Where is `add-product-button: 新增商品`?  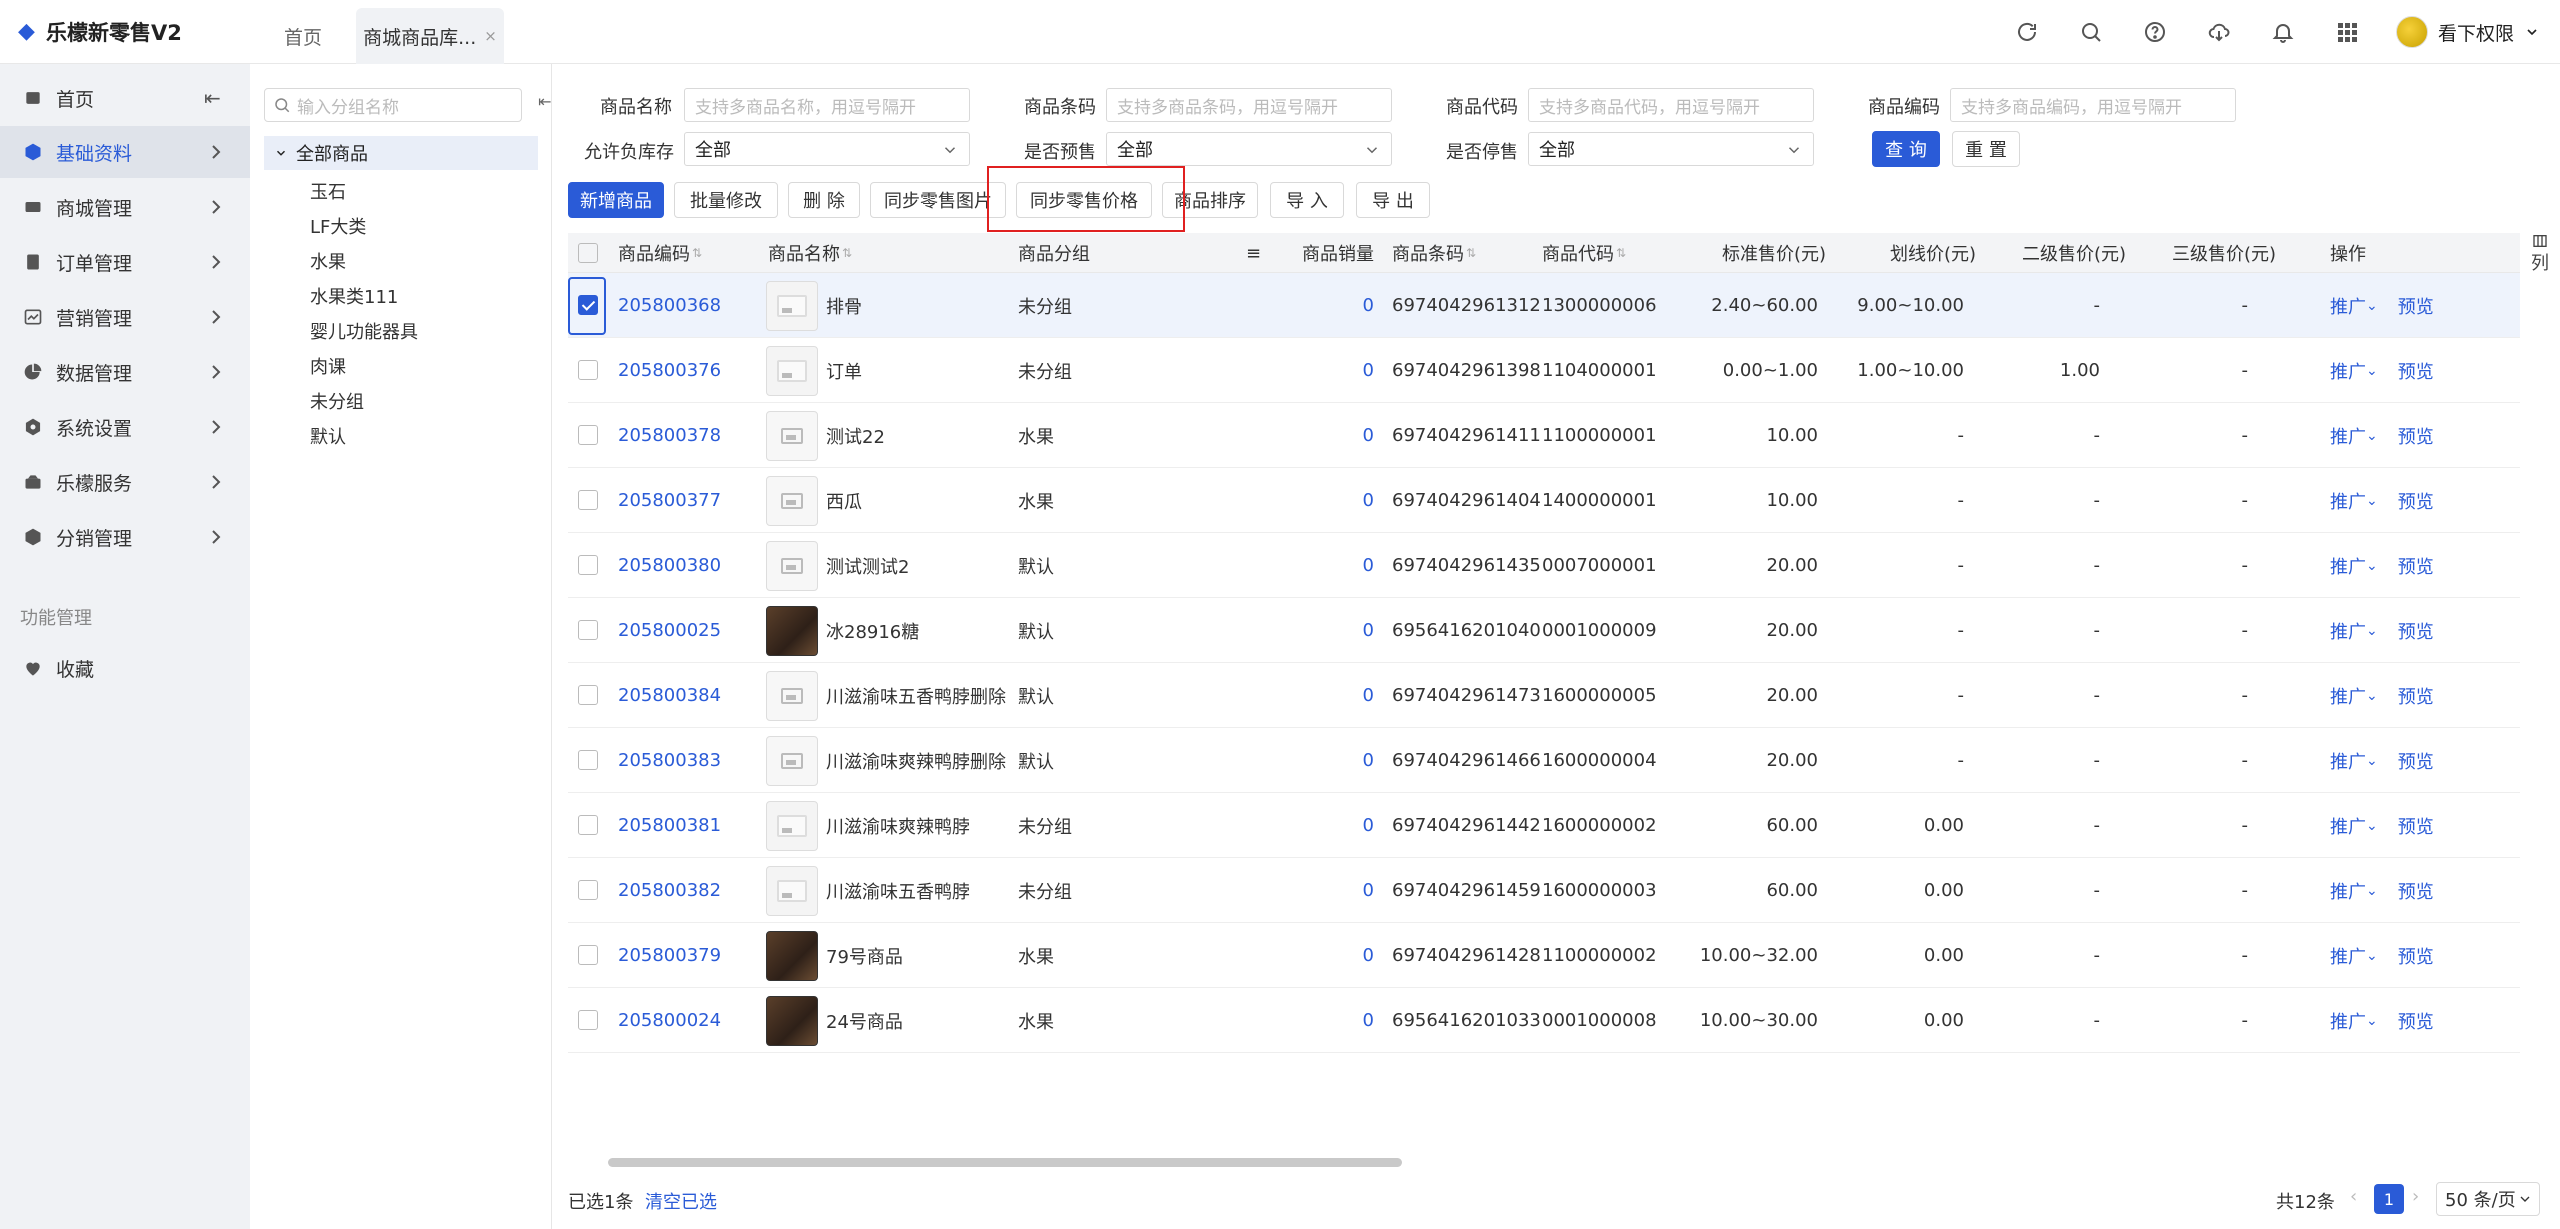
add-product-button: 新增商品 is located at coordinates (616, 200).